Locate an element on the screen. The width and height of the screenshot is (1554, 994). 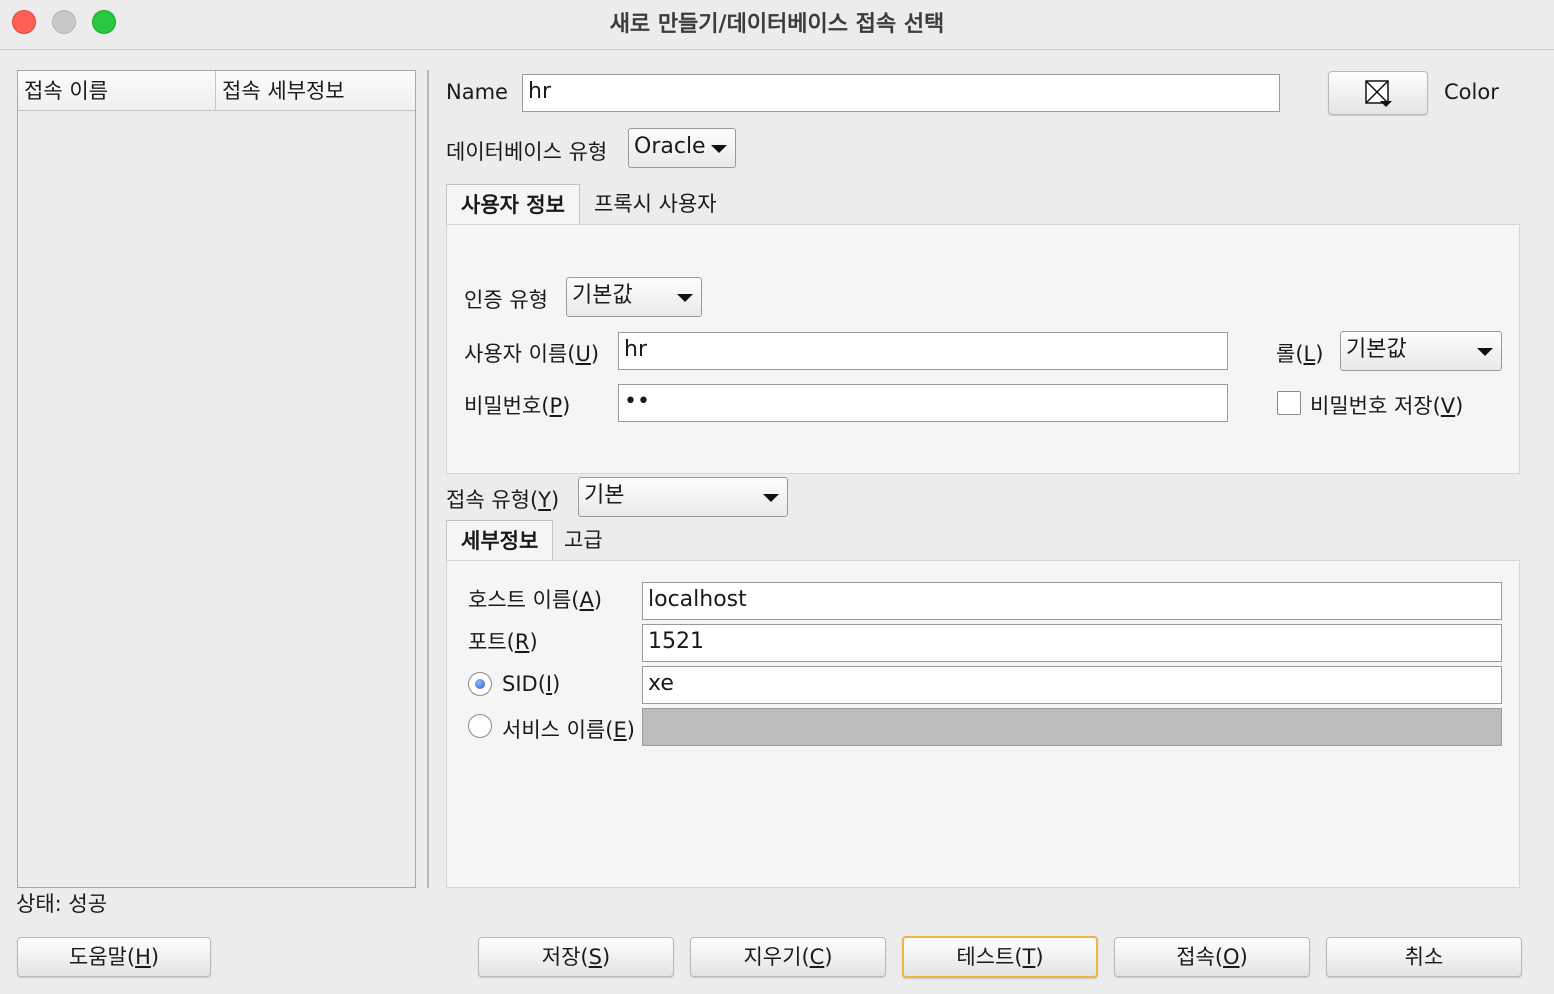
color-picker-icon is located at coordinates (1378, 93).